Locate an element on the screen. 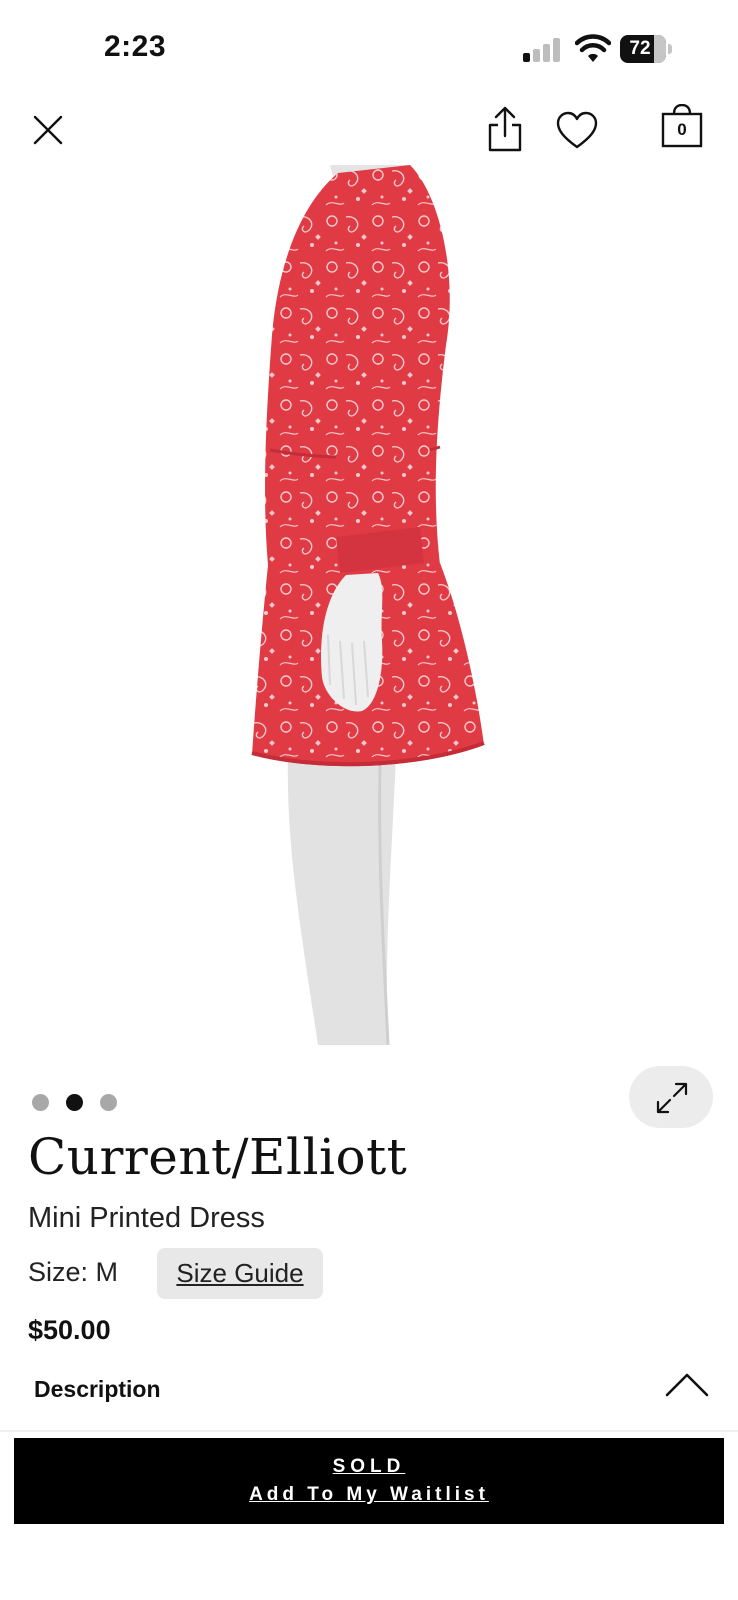 This screenshot has width=738, height=1600. share-button is located at coordinates (505, 129).